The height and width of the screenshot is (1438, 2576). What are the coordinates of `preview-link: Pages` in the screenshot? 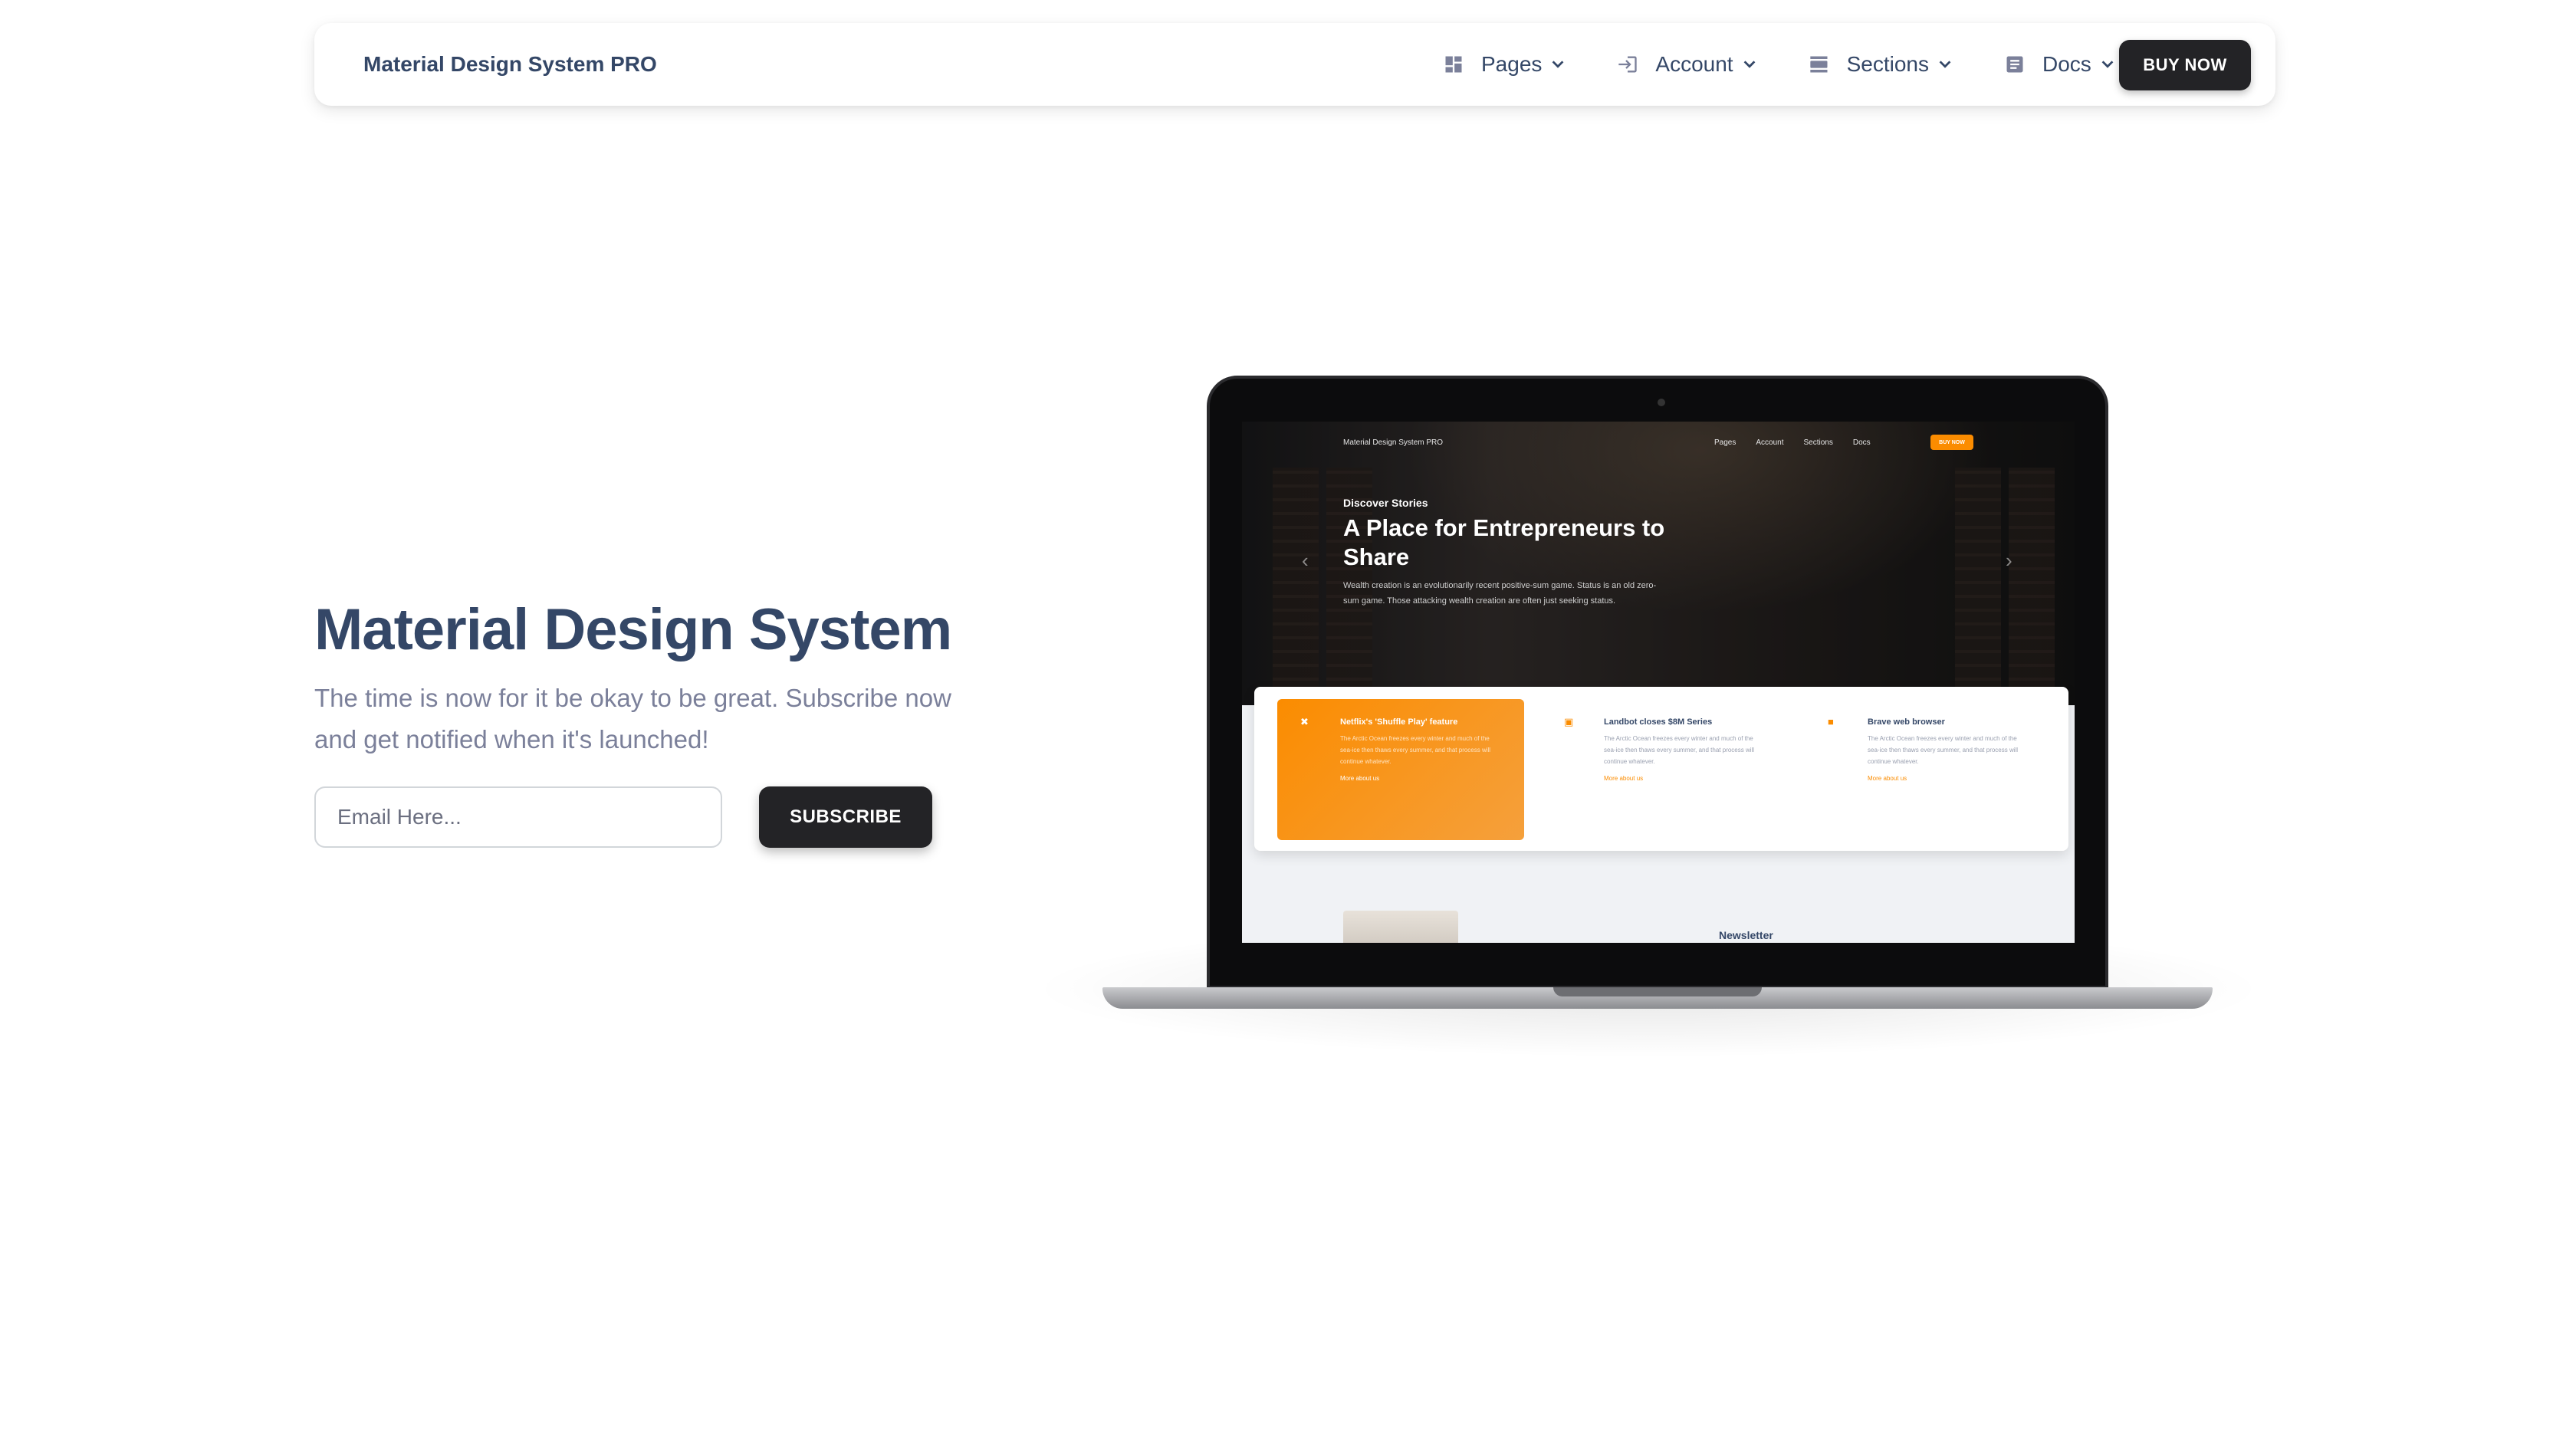 It's located at (1726, 442).